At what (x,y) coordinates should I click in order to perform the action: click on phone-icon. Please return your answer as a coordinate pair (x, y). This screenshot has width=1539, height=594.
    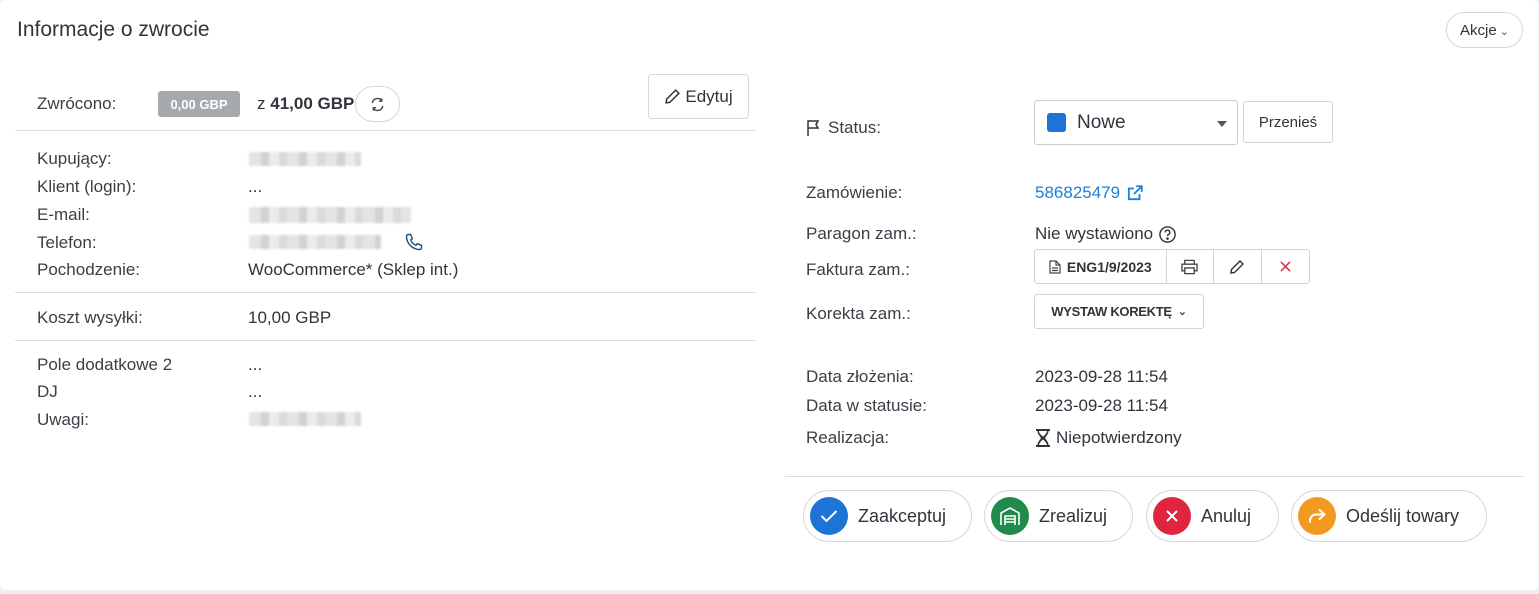
    Looking at the image, I should click on (414, 244).